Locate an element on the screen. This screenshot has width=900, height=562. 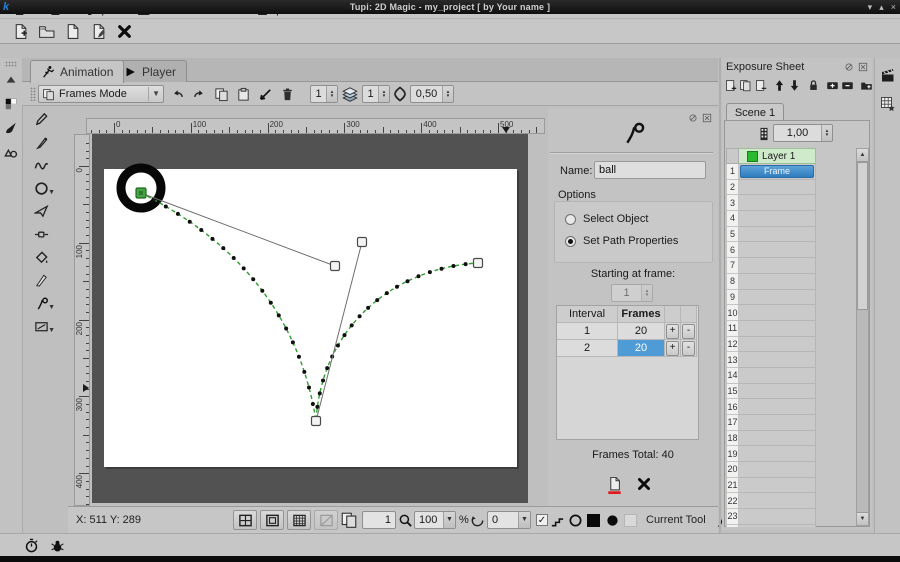
layer-1-header: Layer 1 is located at coordinates (777, 156).